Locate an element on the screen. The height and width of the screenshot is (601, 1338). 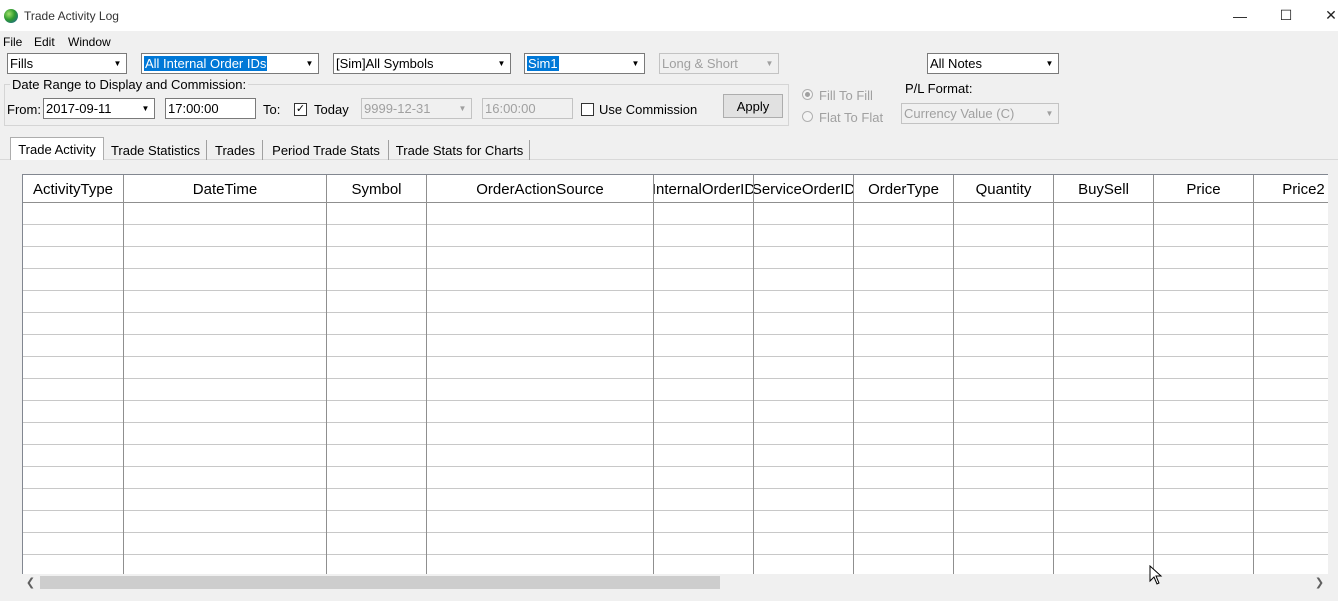
column-header: DateTime is located at coordinates (225, 189).